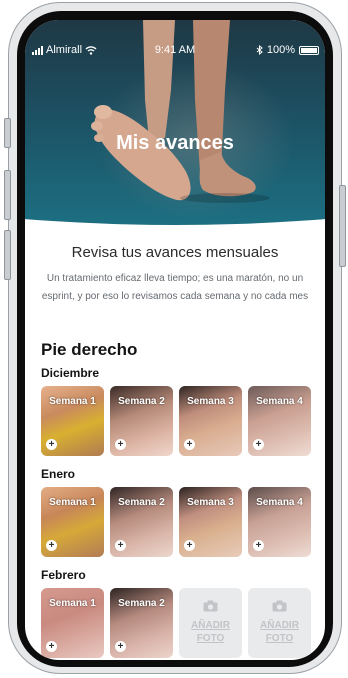 The height and width of the screenshot is (678, 348). What do you see at coordinates (175, 252) in the screenshot?
I see `page-subtitle: Revisa tus avances mensuales` at bounding box center [175, 252].